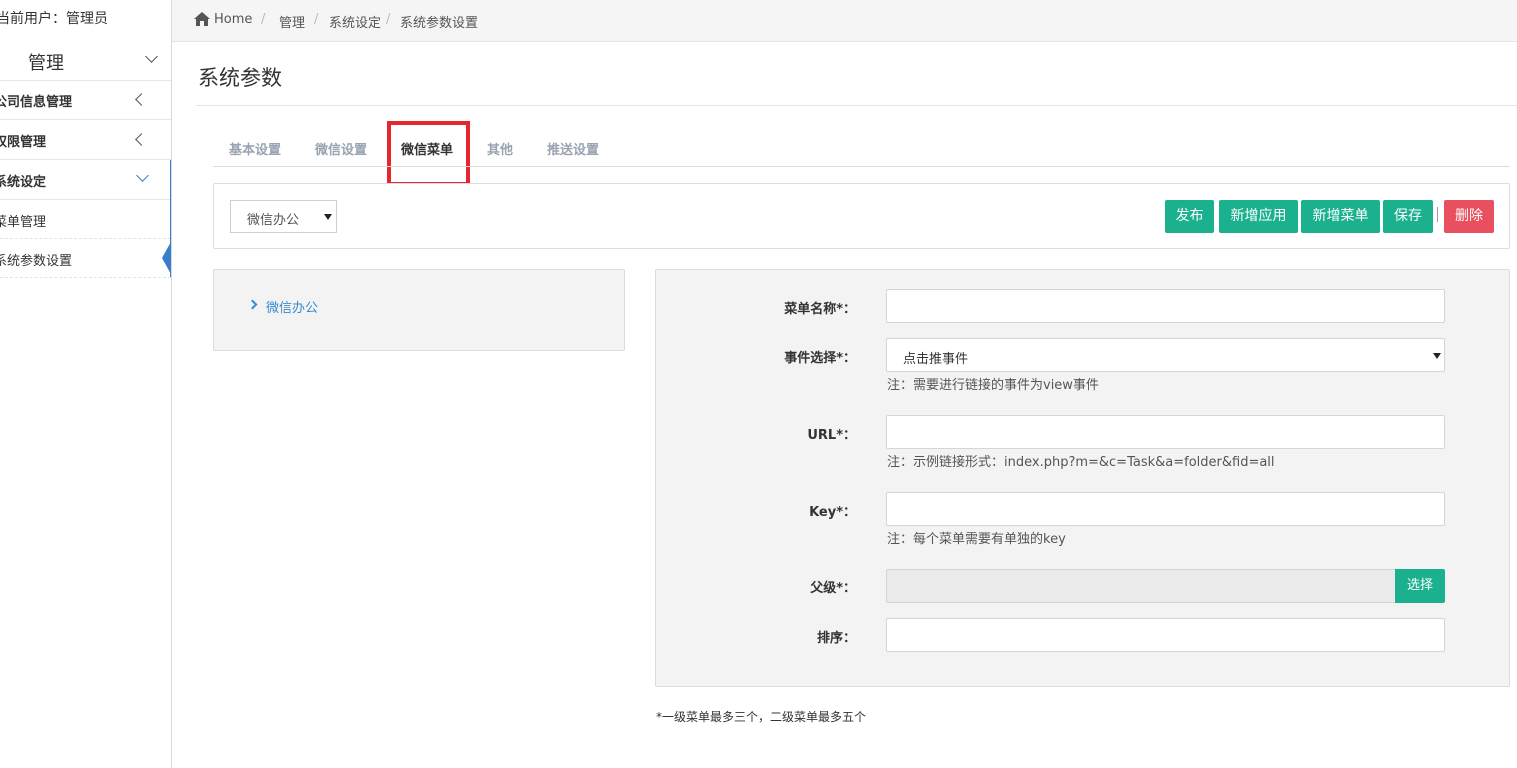  Describe the element at coordinates (1165, 306) in the screenshot. I see `menu-name-field` at that location.